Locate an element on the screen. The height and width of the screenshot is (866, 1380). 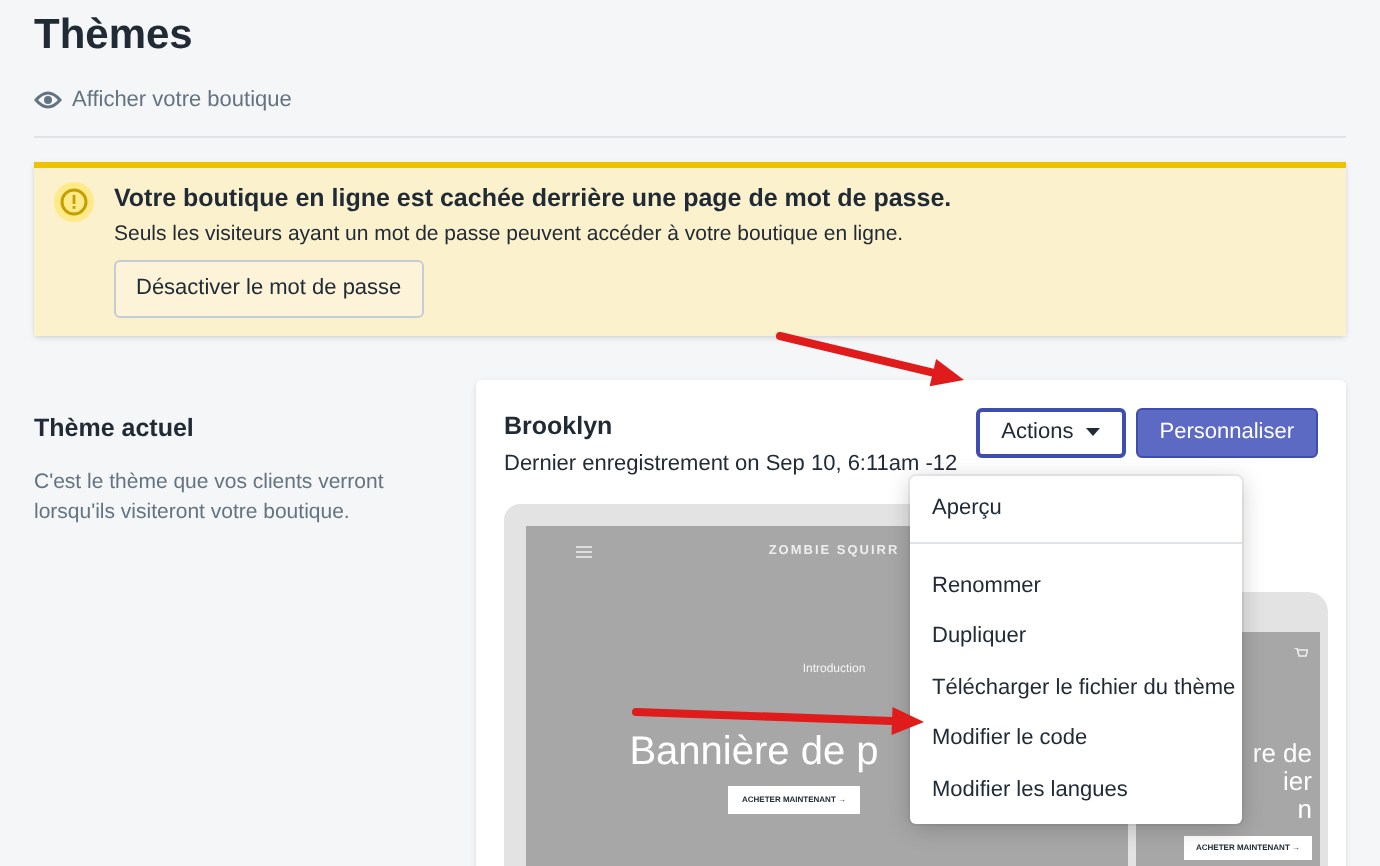
customize-button: Personnaliser is located at coordinates (1226, 432).